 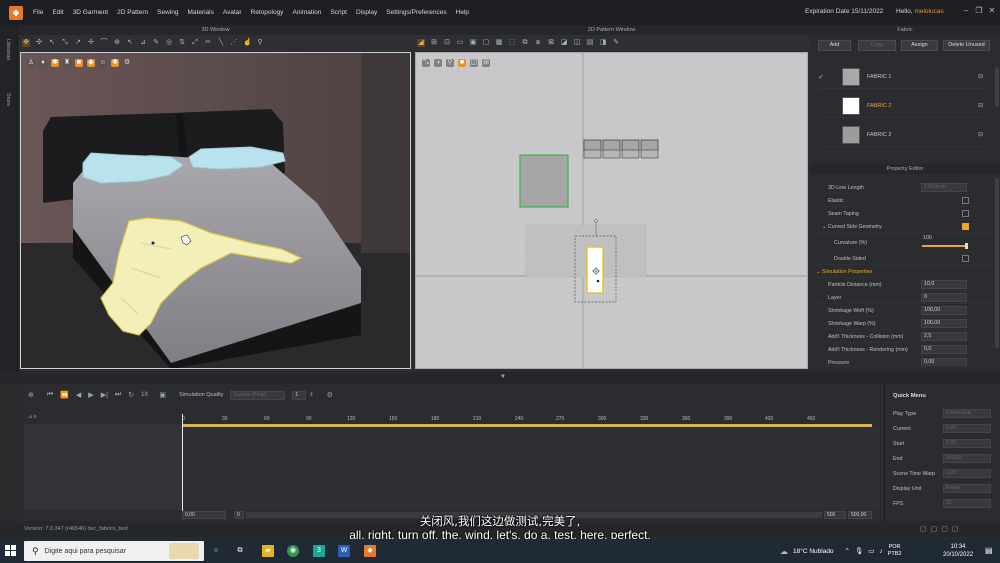 I want to click on menu-materials: Materials, so click(x=201, y=12).